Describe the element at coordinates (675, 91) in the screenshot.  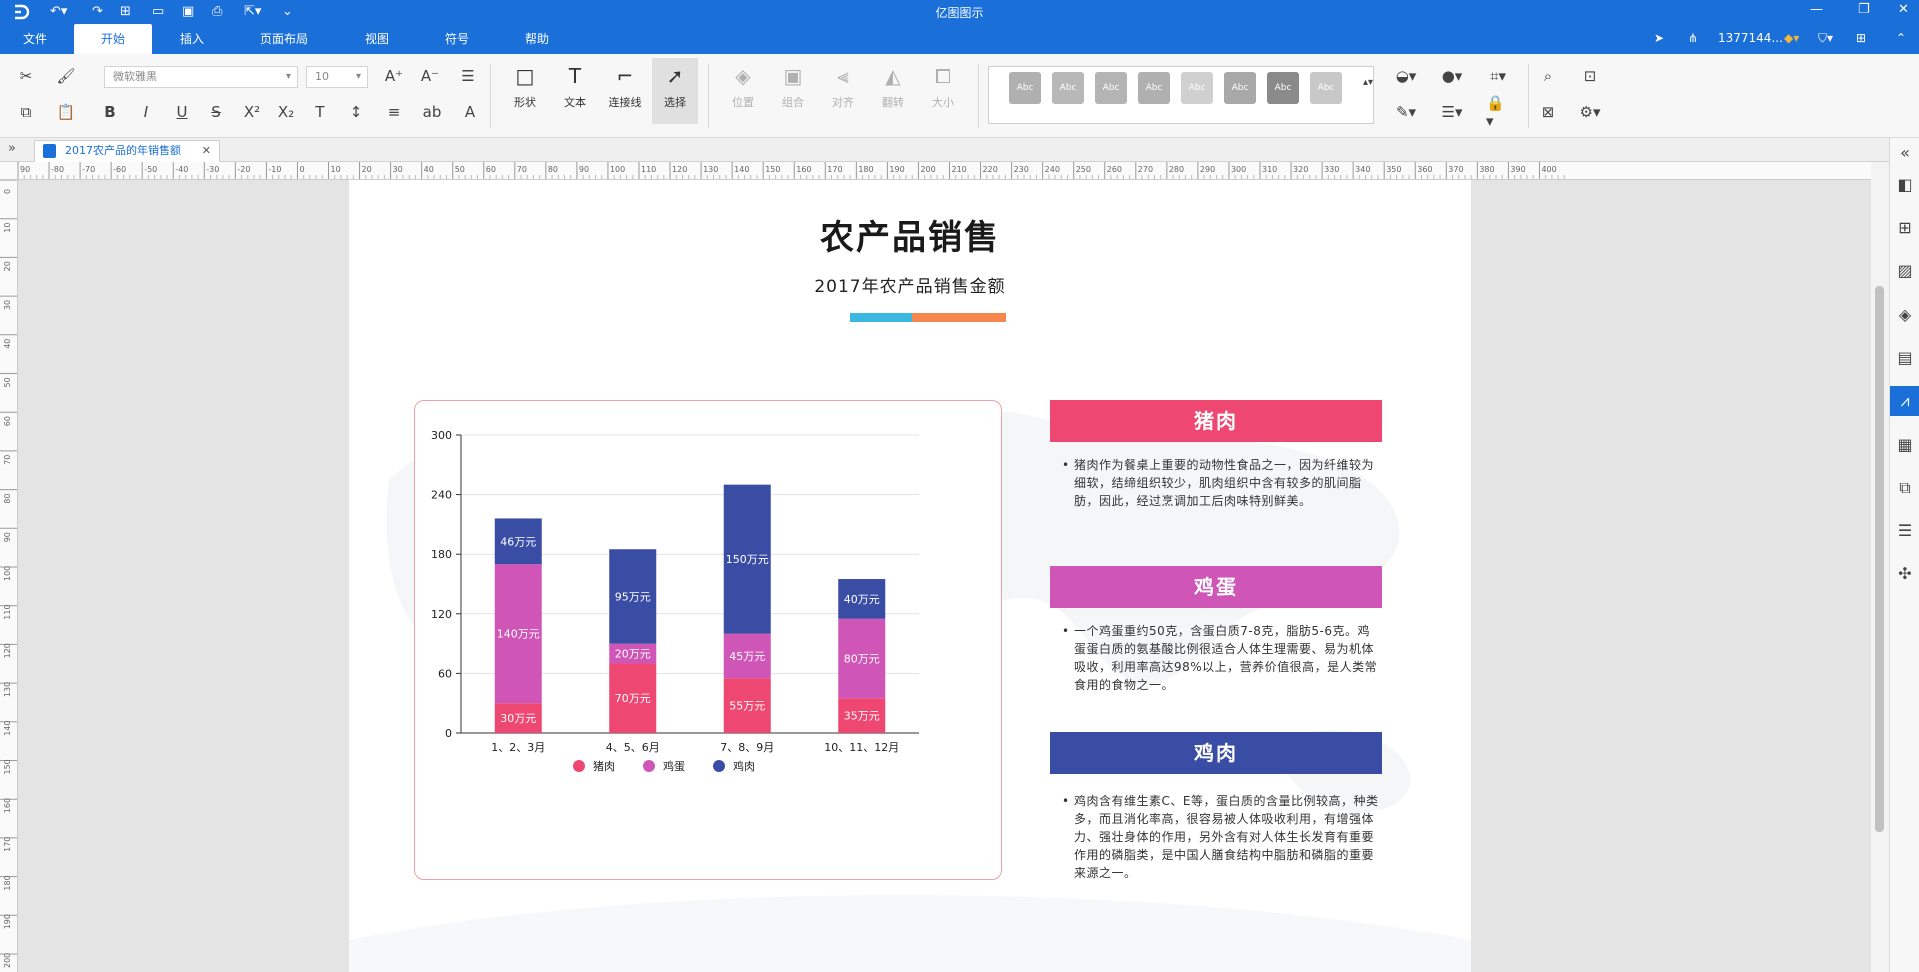
I see `select-tool: ➚ 选择` at that location.